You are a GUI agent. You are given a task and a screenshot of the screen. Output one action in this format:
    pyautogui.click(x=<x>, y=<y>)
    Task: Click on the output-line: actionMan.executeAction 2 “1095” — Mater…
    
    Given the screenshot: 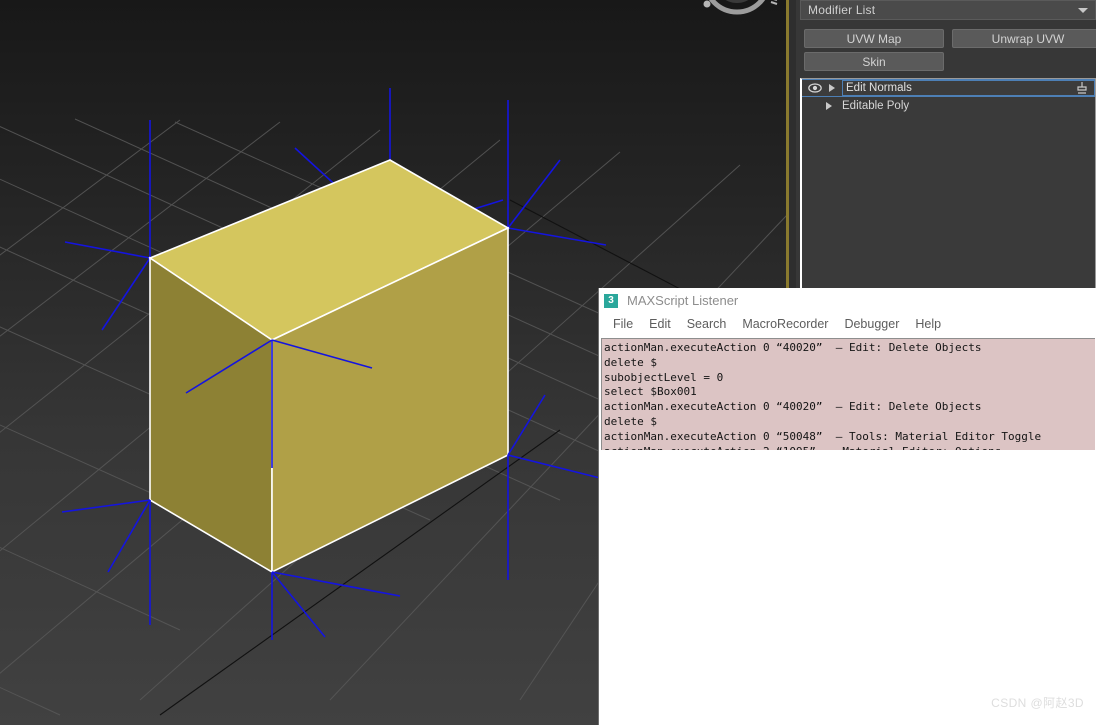 What is the action you would take?
    pyautogui.click(x=849, y=447)
    